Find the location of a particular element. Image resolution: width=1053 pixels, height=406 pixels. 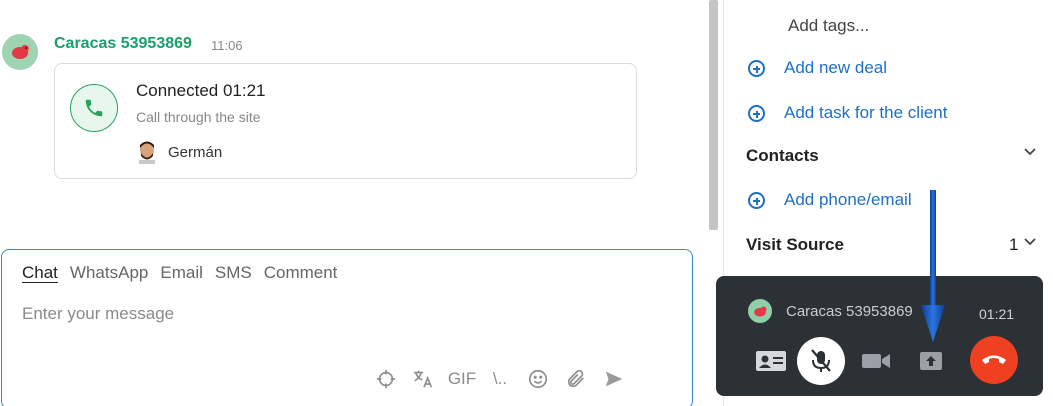

message-time: 11:06 is located at coordinates (227, 45).